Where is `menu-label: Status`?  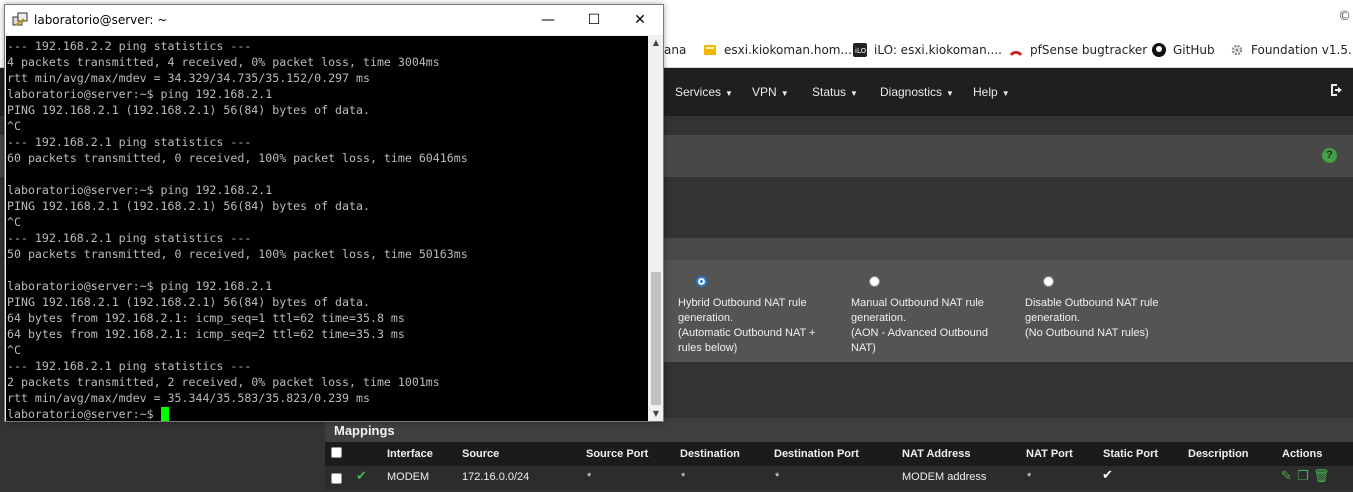
menu-label: Status is located at coordinates (829, 92).